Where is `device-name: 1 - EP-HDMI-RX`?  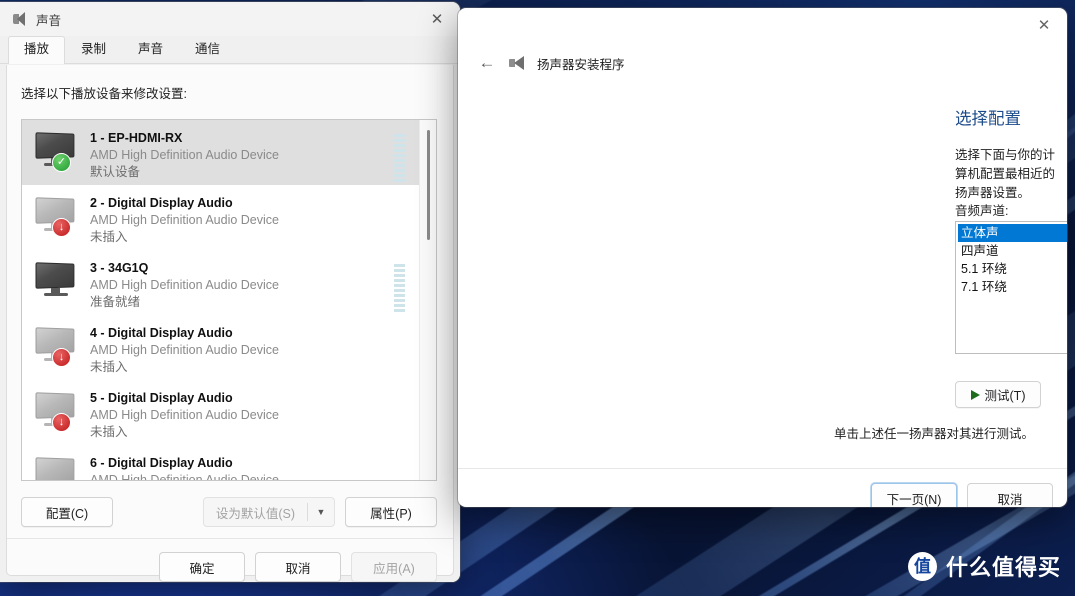
device-name: 1 - EP-HDMI-RX is located at coordinates (136, 138).